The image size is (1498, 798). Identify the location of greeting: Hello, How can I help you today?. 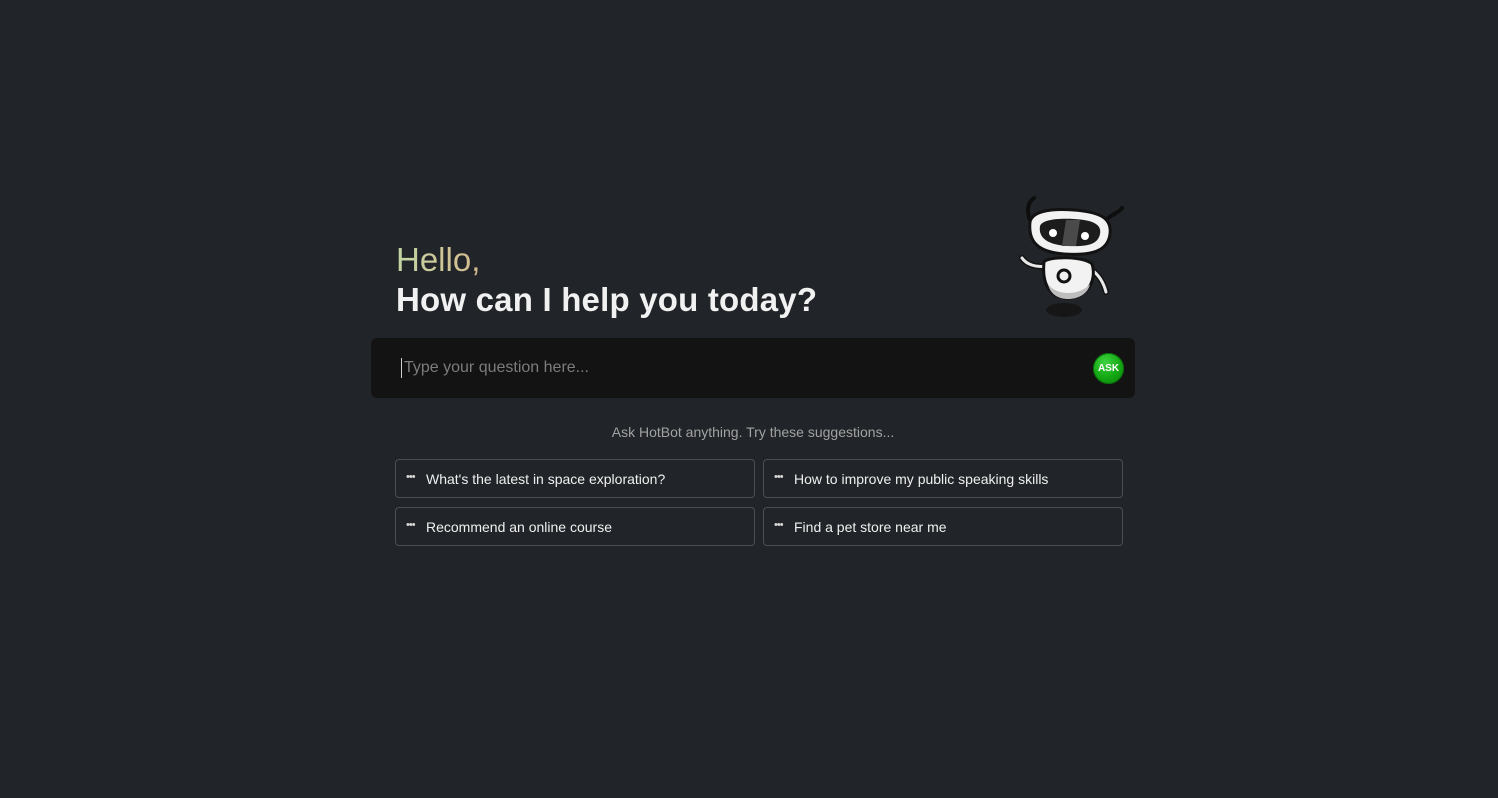
(606, 280).